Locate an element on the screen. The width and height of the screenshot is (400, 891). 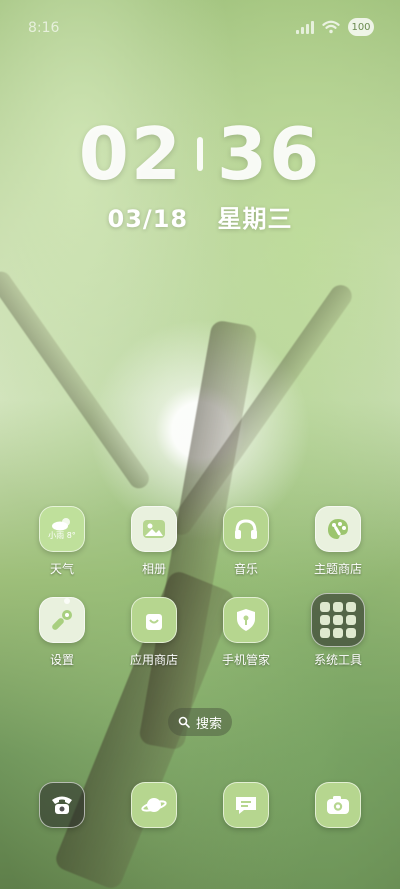
folder-system-tools: 系统工具 is located at coordinates (338, 630).